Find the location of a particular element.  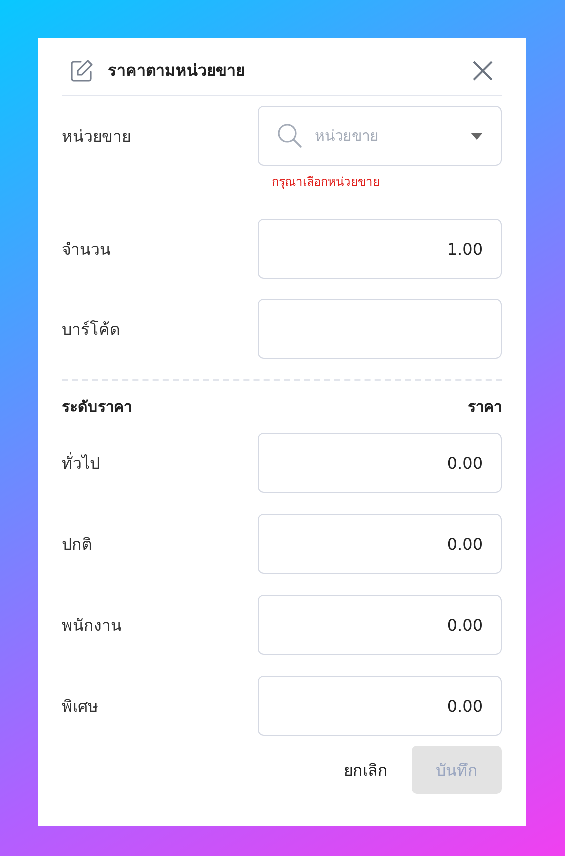

input-field: 1.00 is located at coordinates (380, 249).